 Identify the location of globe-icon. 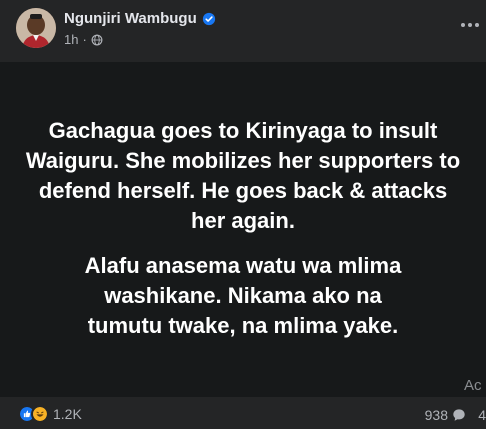
(97, 40).